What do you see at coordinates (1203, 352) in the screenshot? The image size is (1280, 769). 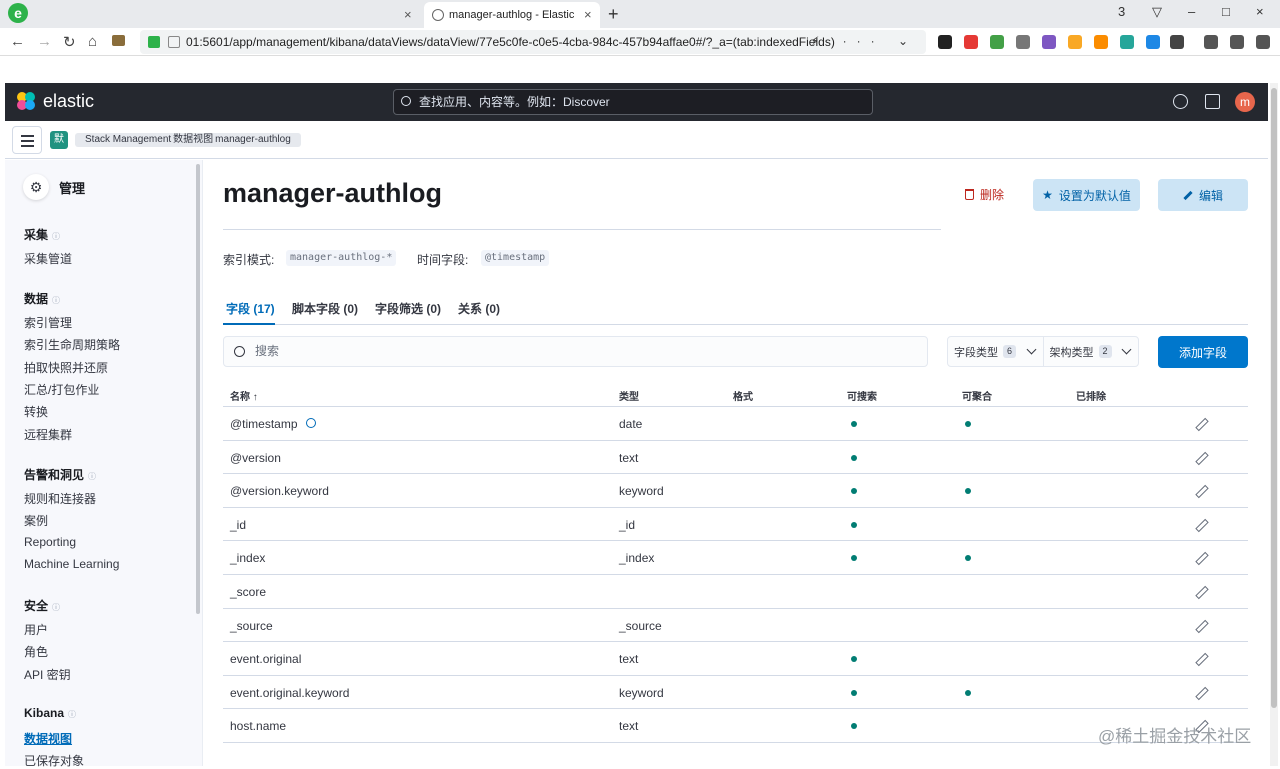 I see `add-field-button: 添加字段` at bounding box center [1203, 352].